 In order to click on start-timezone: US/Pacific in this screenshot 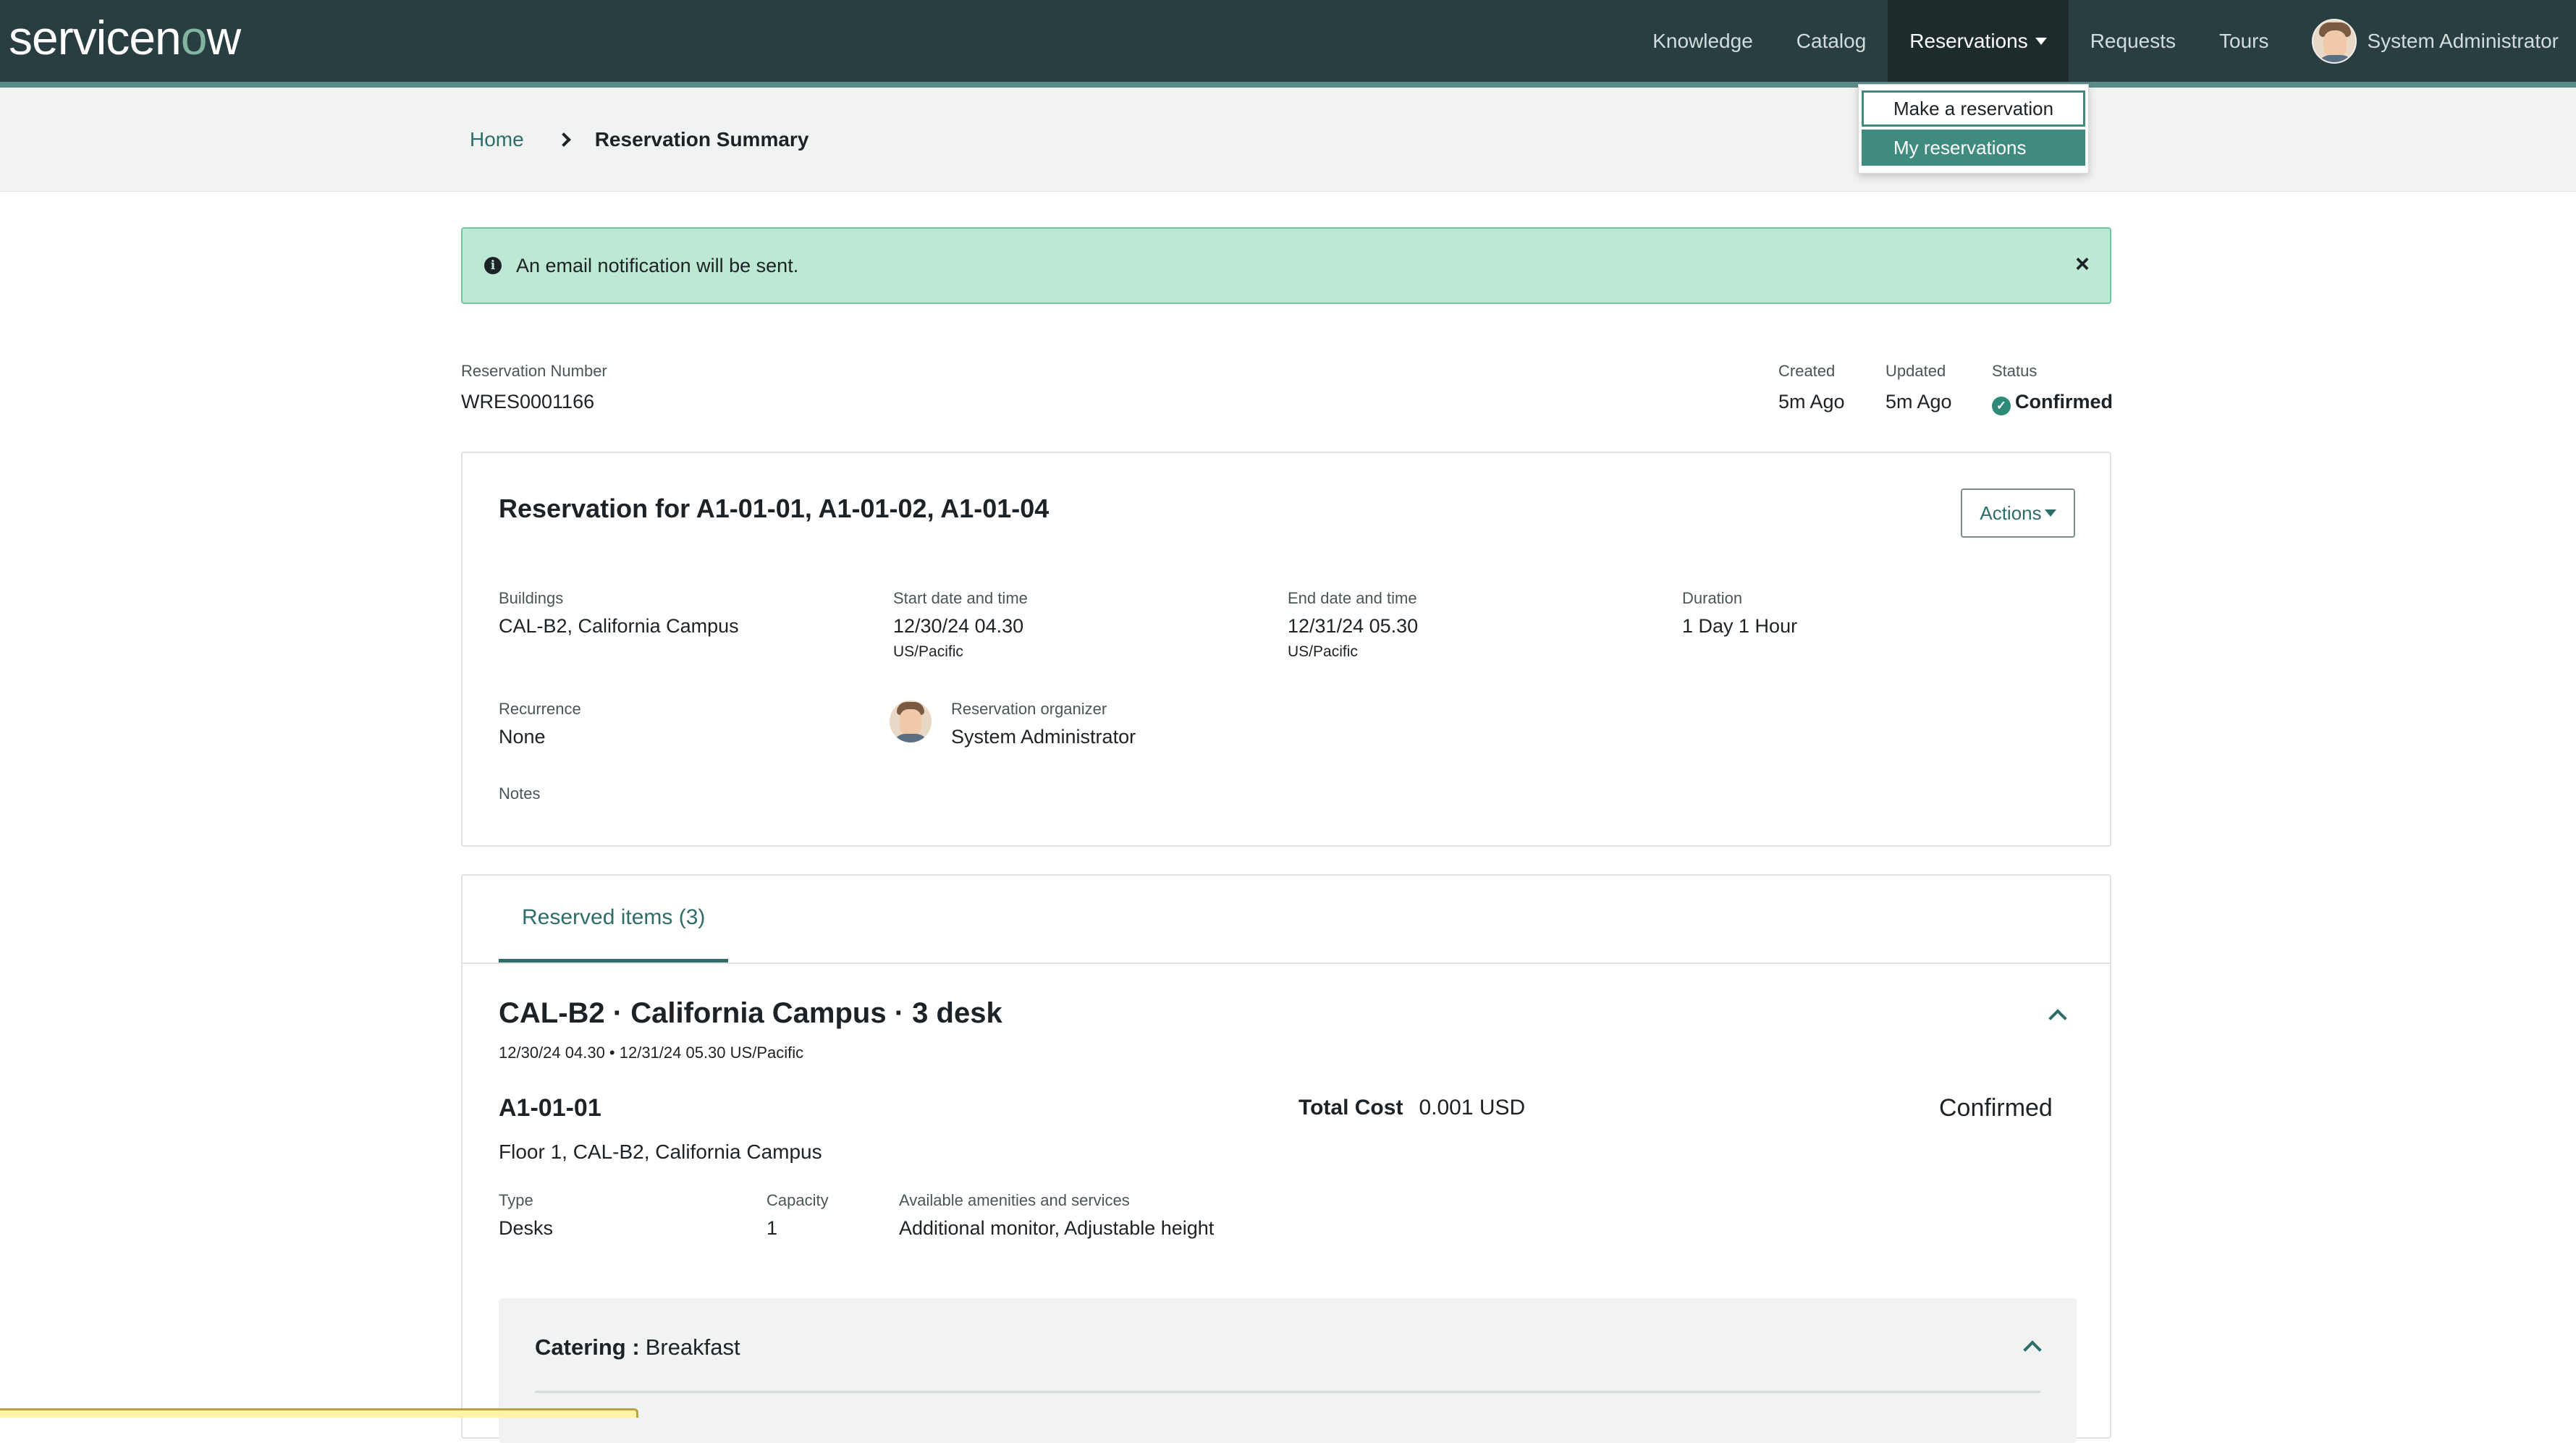, I will do `click(928, 651)`.